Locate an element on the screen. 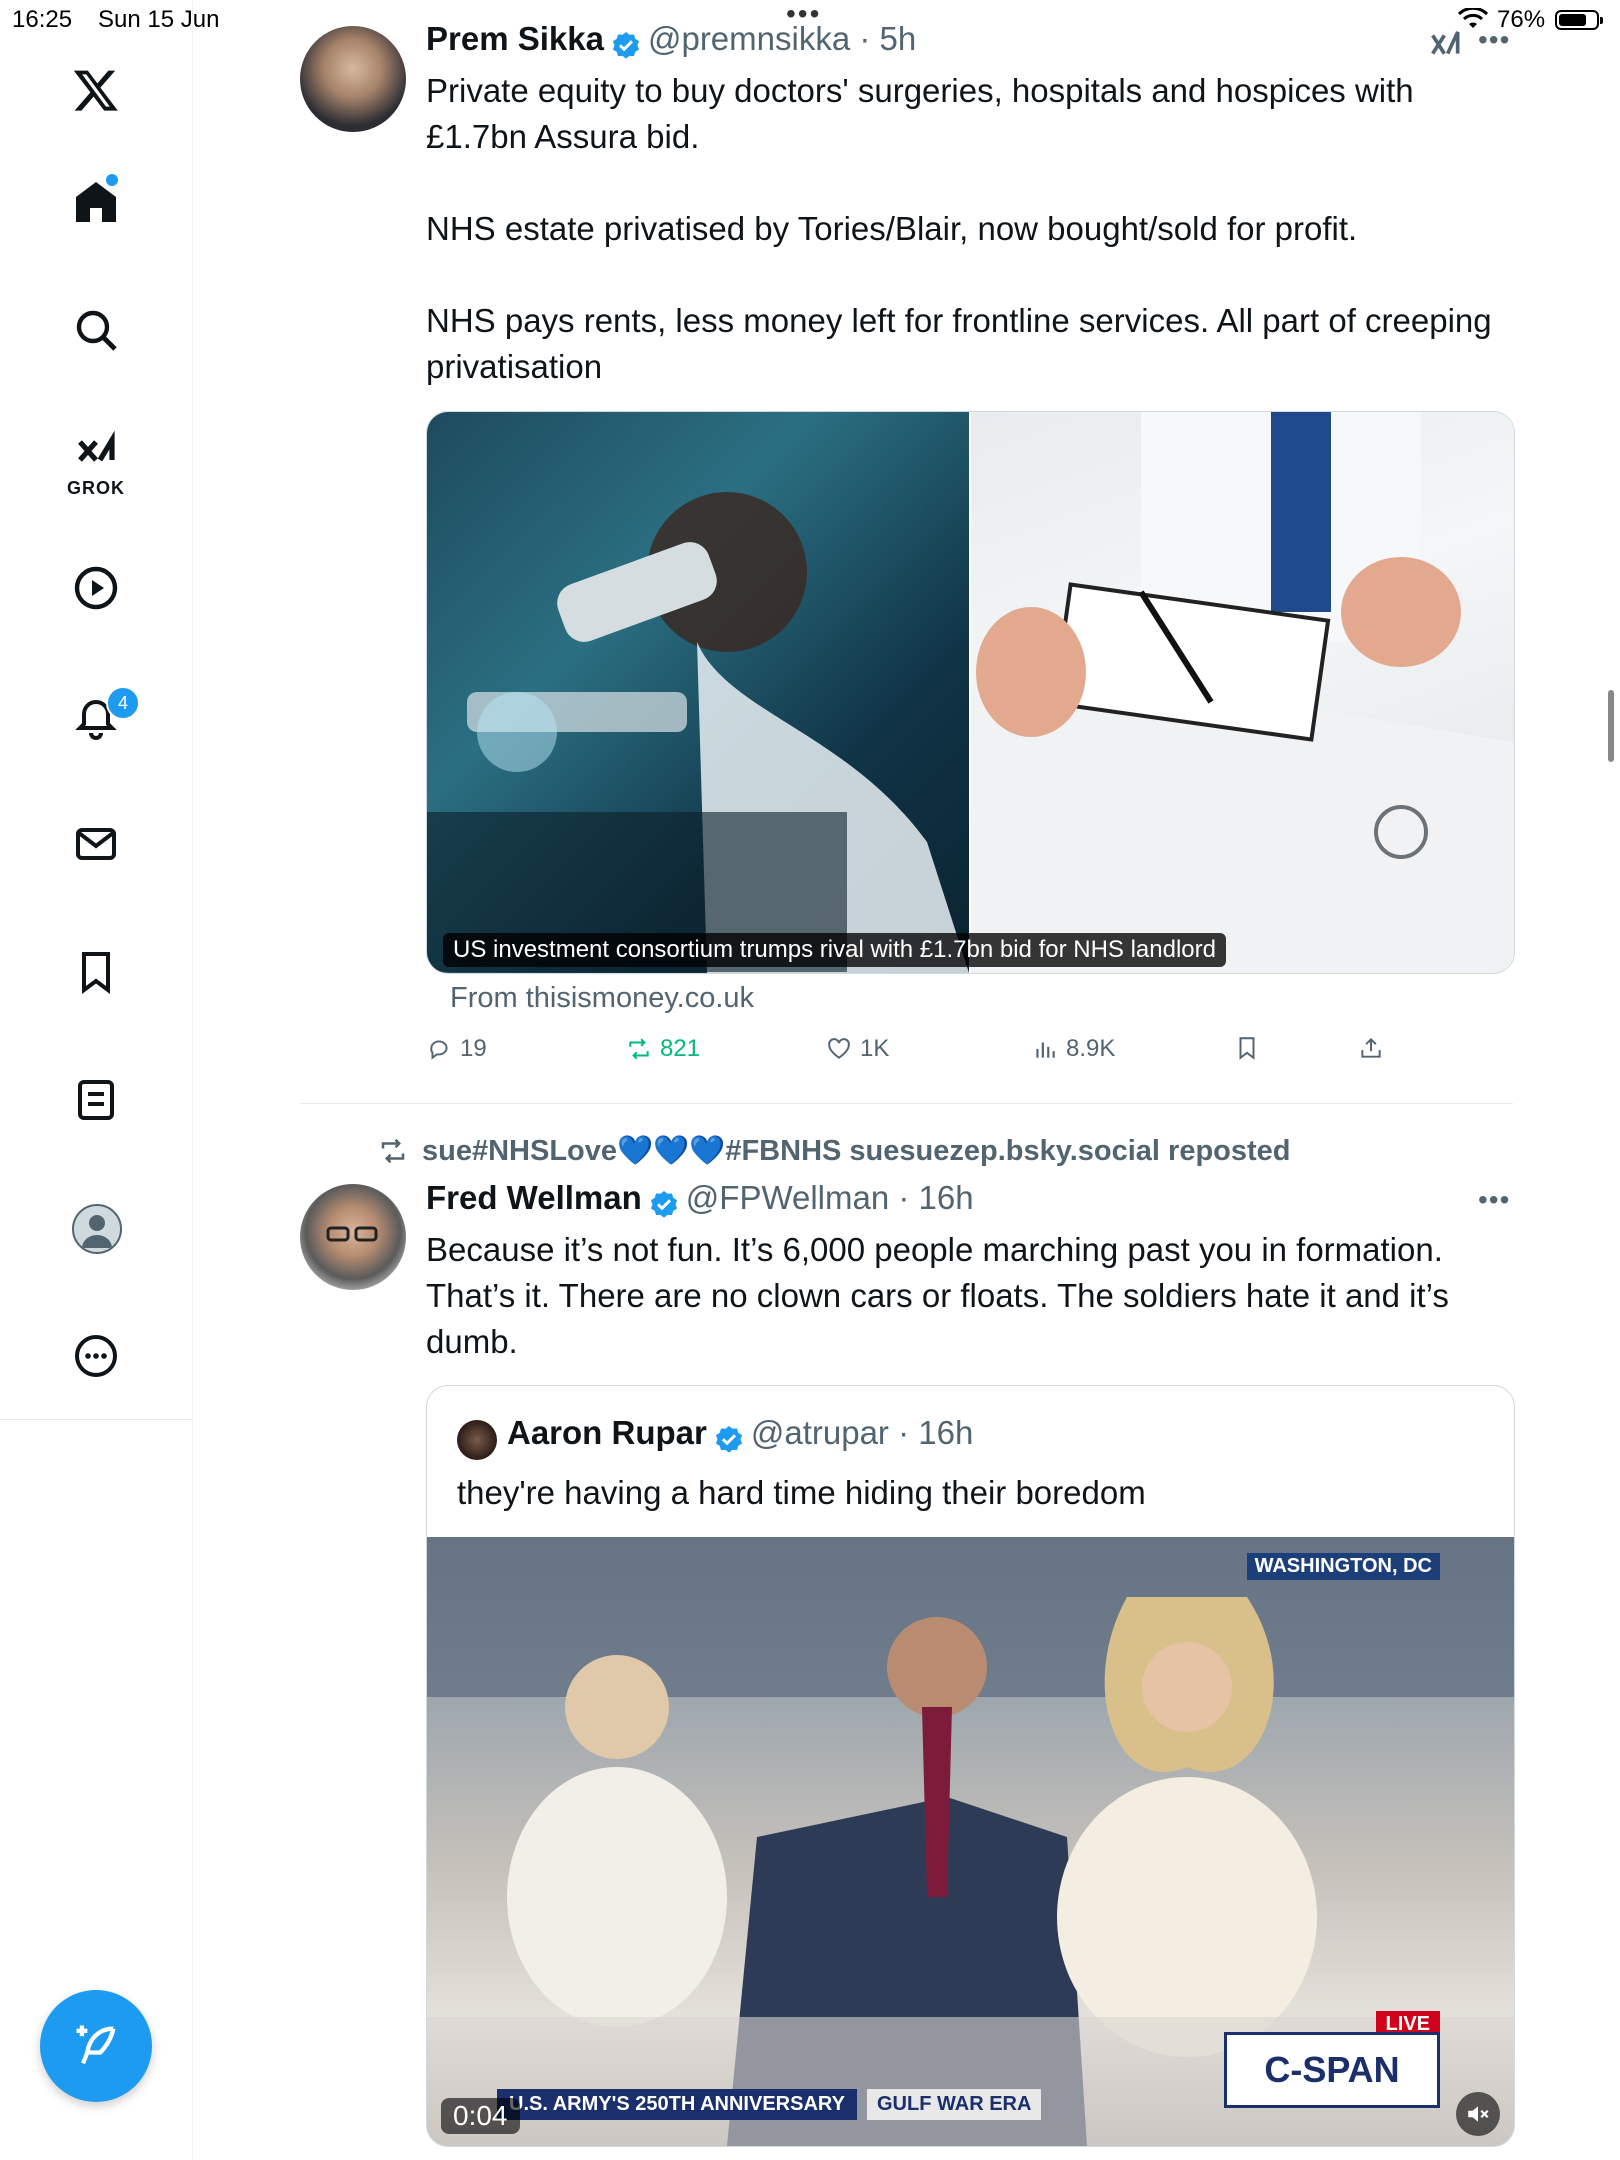  bookmark-button is located at coordinates (1247, 1048).